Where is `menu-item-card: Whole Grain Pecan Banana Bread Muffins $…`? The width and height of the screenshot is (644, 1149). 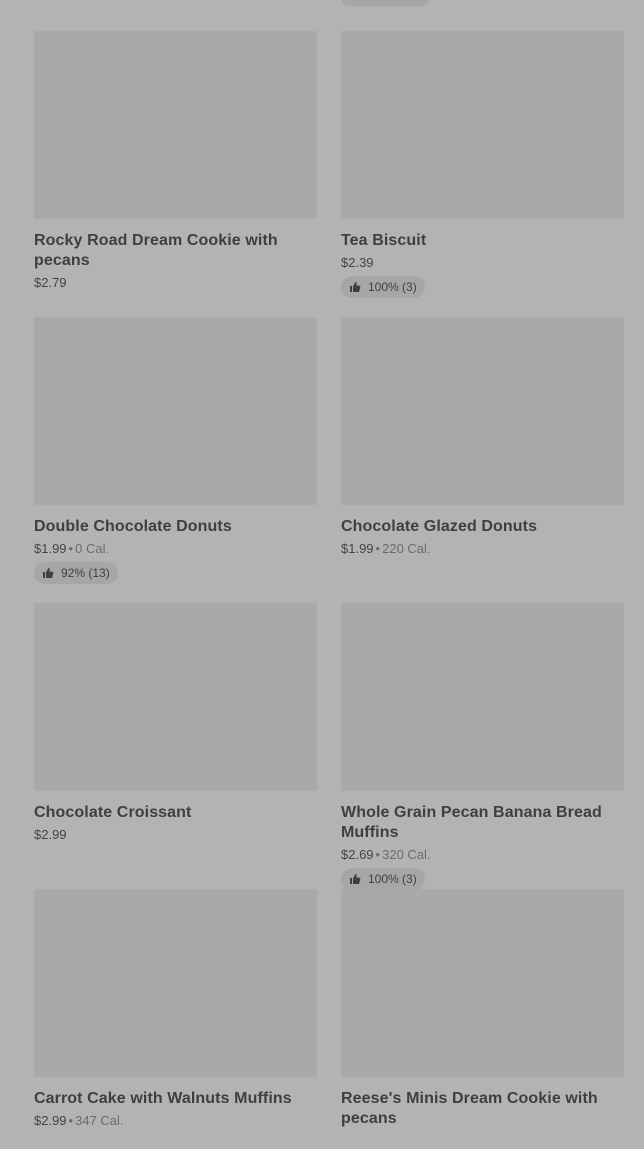 menu-item-card: Whole Grain Pecan Banana Bread Muffins $… is located at coordinates (482, 746).